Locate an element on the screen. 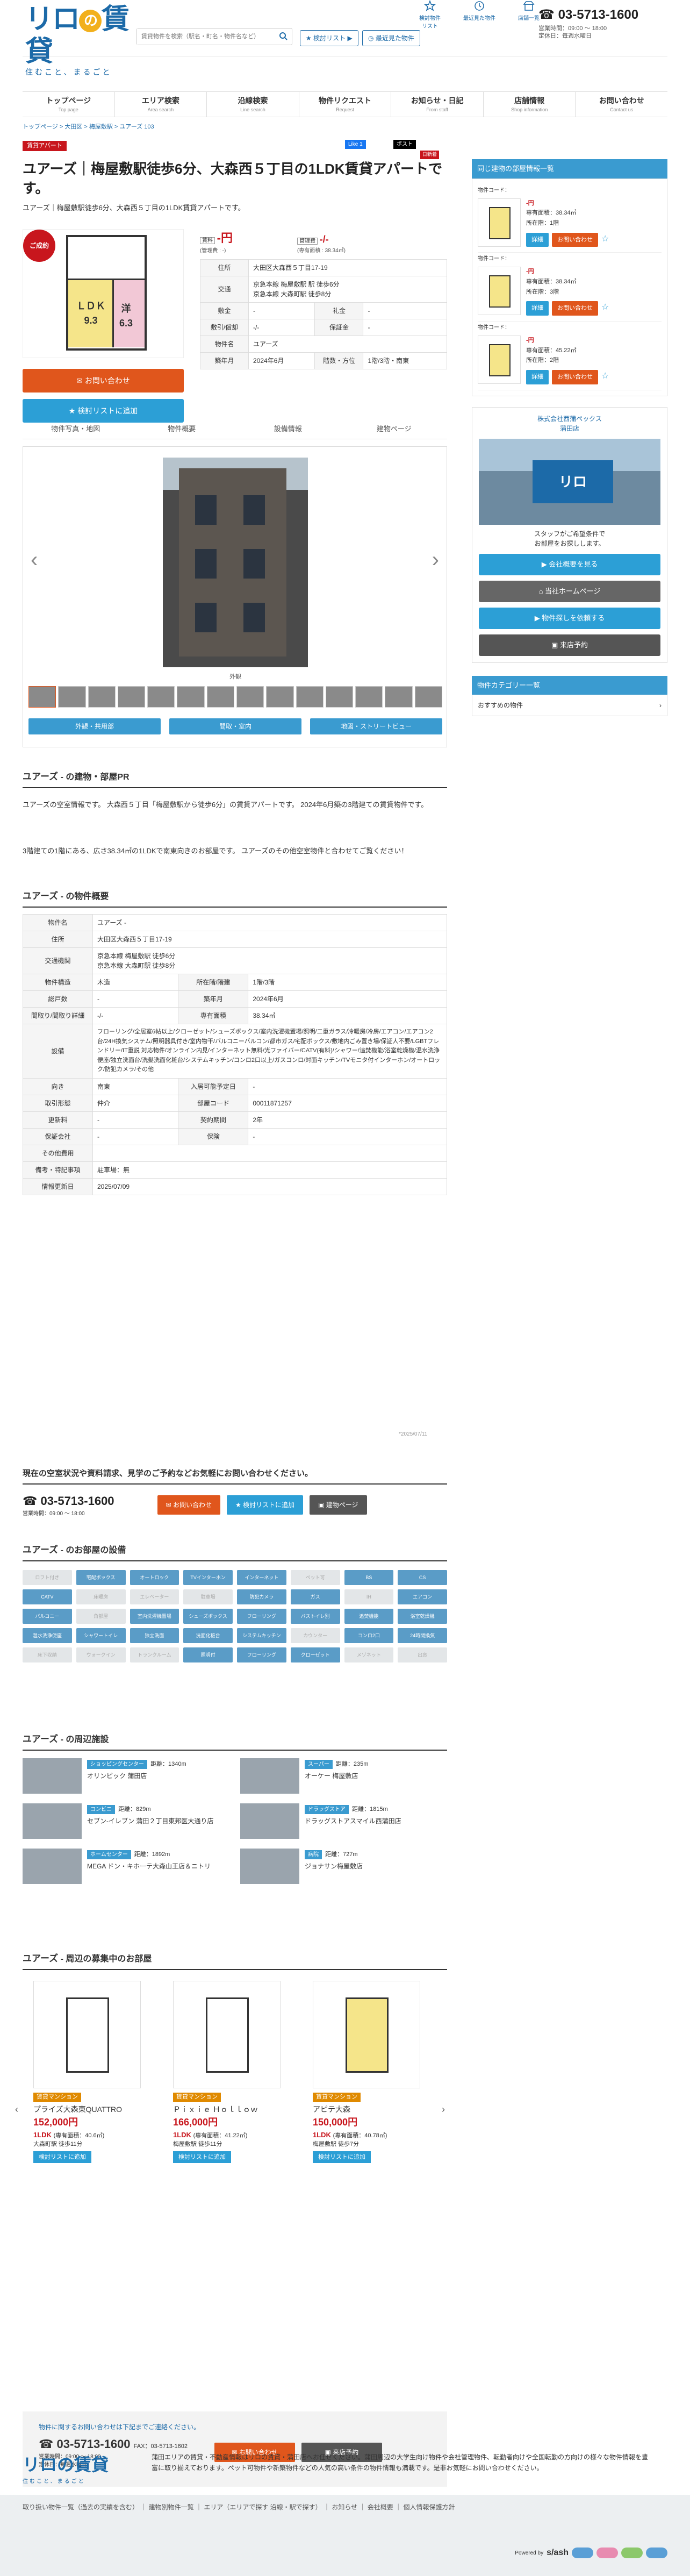 This screenshot has height=2576, width=690. nav-area: エリア検索 Area search is located at coordinates (161, 104).